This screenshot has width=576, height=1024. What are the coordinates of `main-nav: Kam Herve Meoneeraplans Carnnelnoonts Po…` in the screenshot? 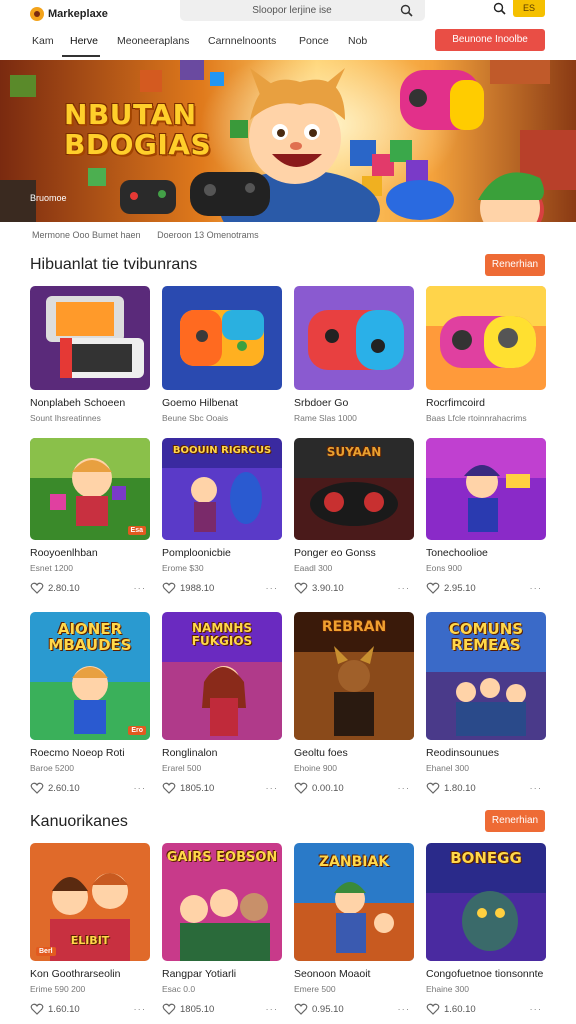 It's located at (288, 43).